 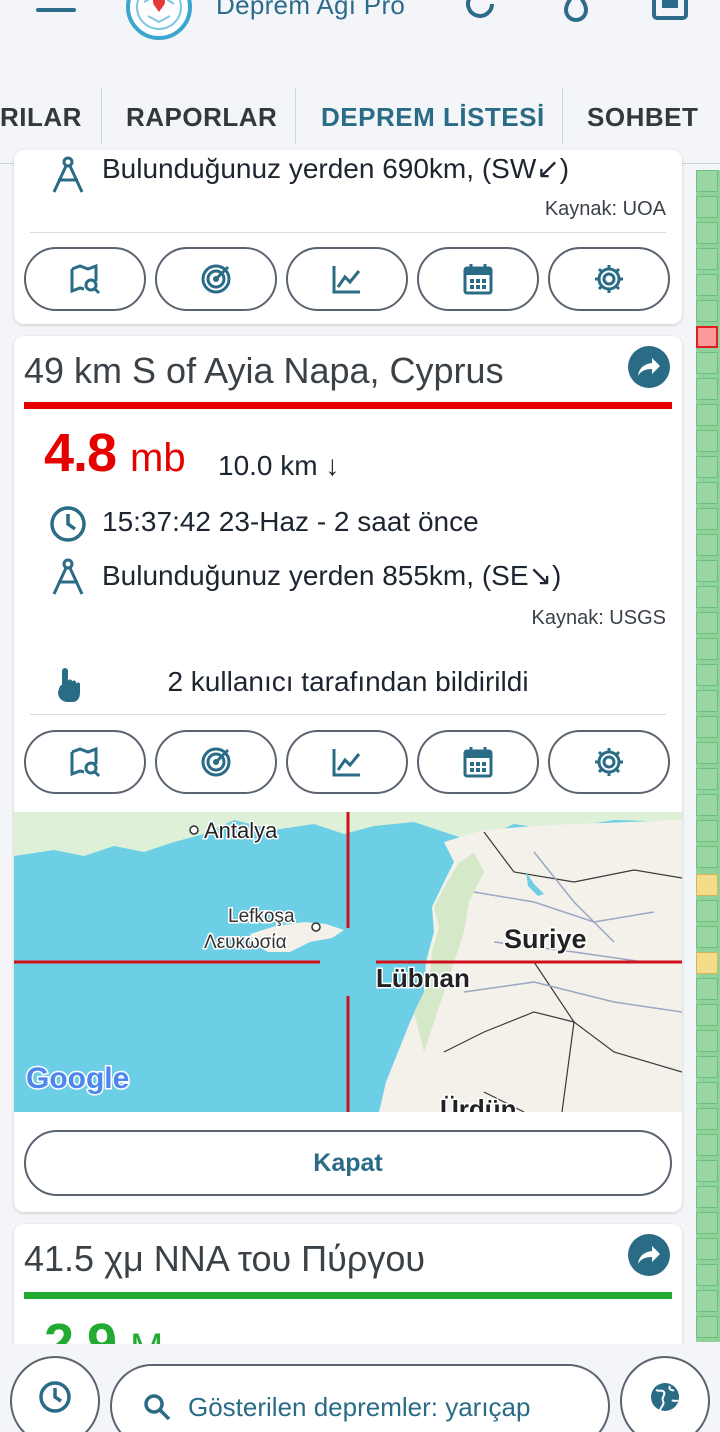 I want to click on history-button, so click(x=55, y=1394).